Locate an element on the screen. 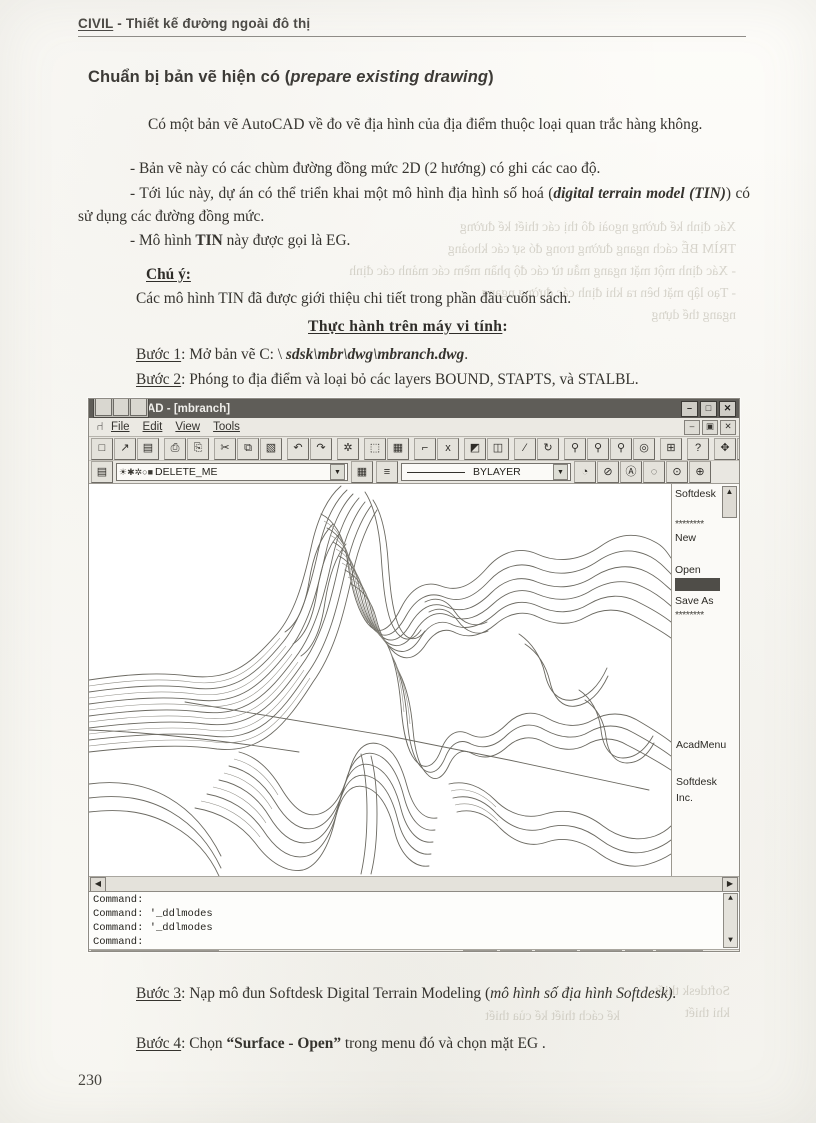 This screenshot has height=1123, width=816. dist-icon: ⁄ is located at coordinates (525, 448).